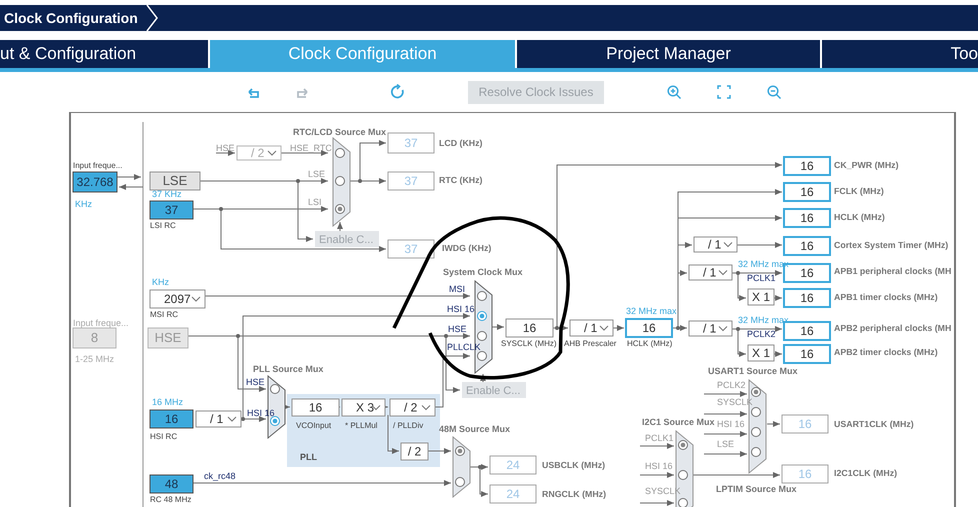  I want to click on caption-label: HSI RC, so click(164, 436).